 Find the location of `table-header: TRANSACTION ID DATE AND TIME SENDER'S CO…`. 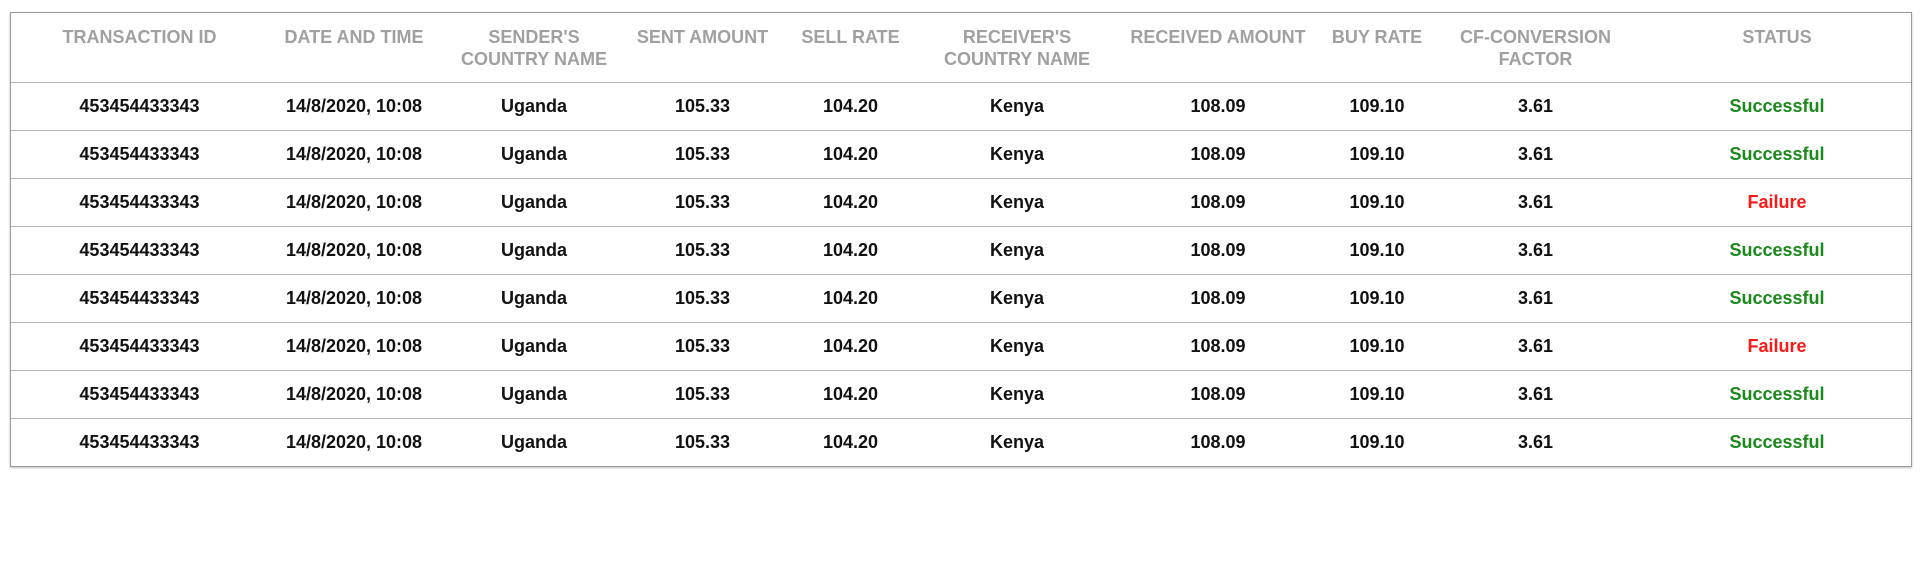

table-header: TRANSACTION ID DATE AND TIME SENDER'S CO… is located at coordinates (961, 48).